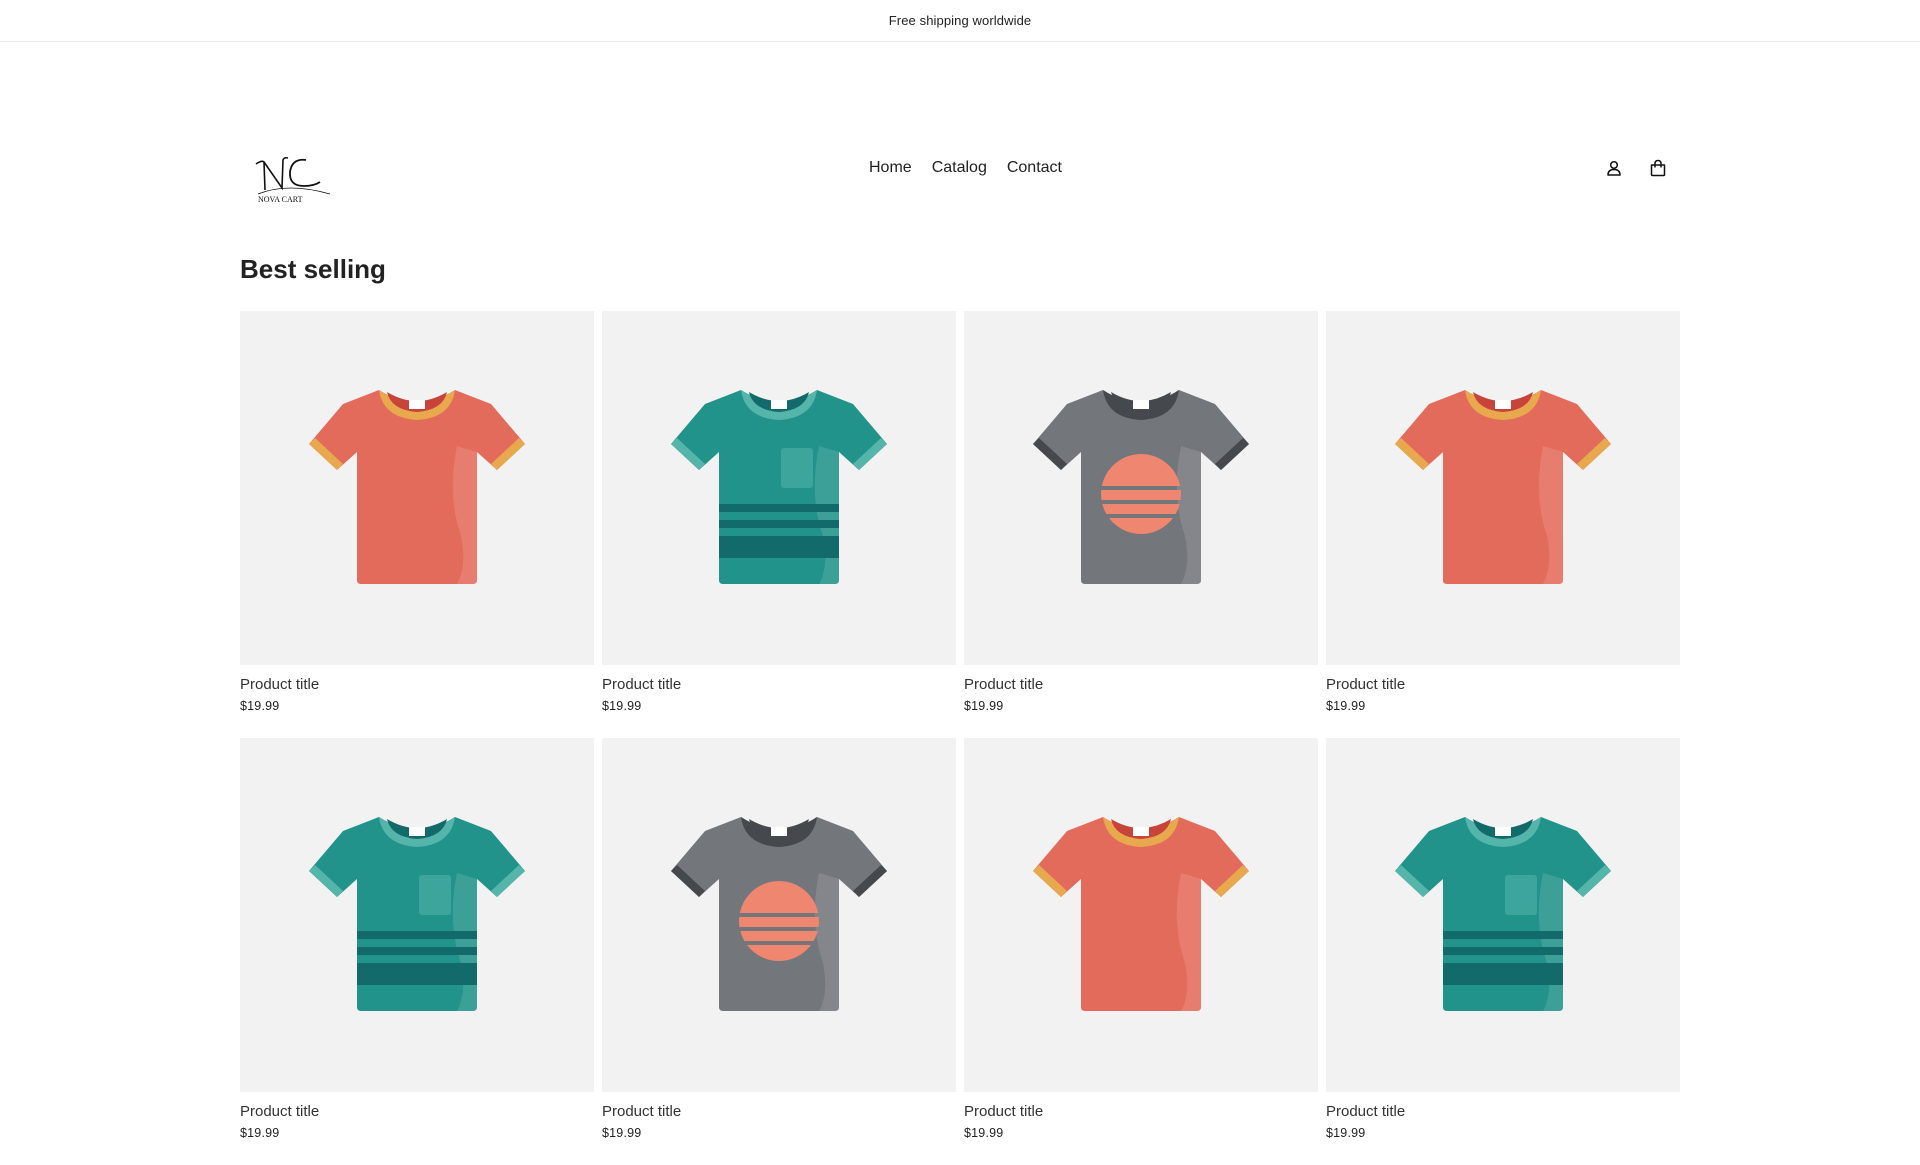 The image size is (1920, 1165). What do you see at coordinates (1034, 168) in the screenshot?
I see `nav-contact: Contact` at bounding box center [1034, 168].